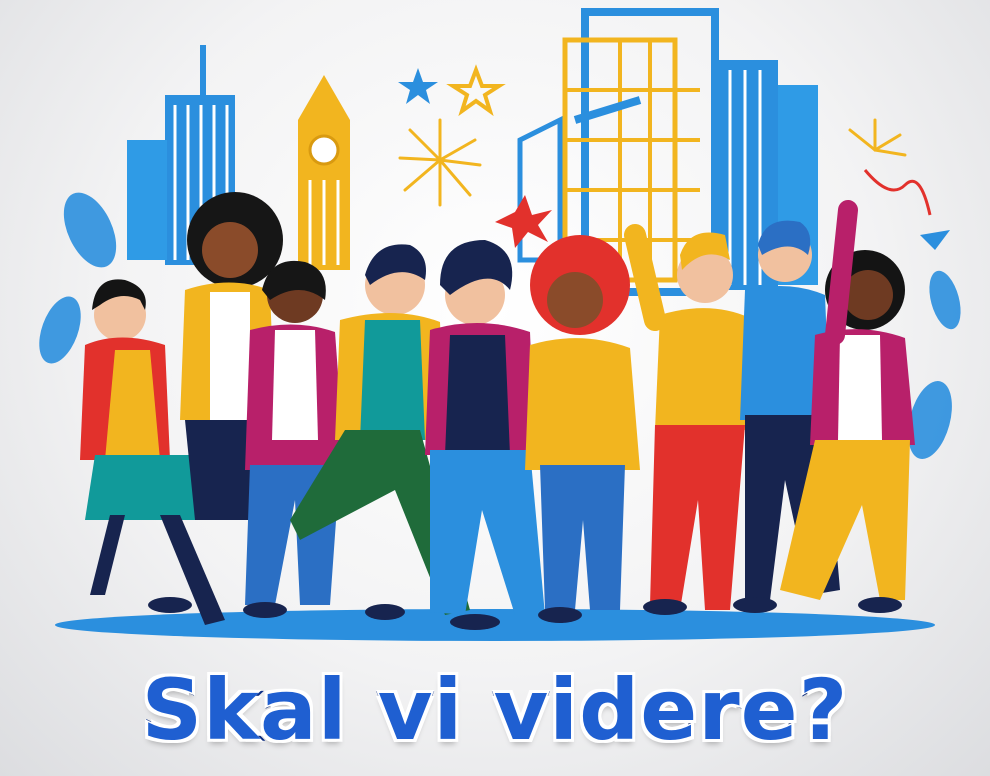  I want to click on caption-text: Skal vi videre?, so click(495, 710).